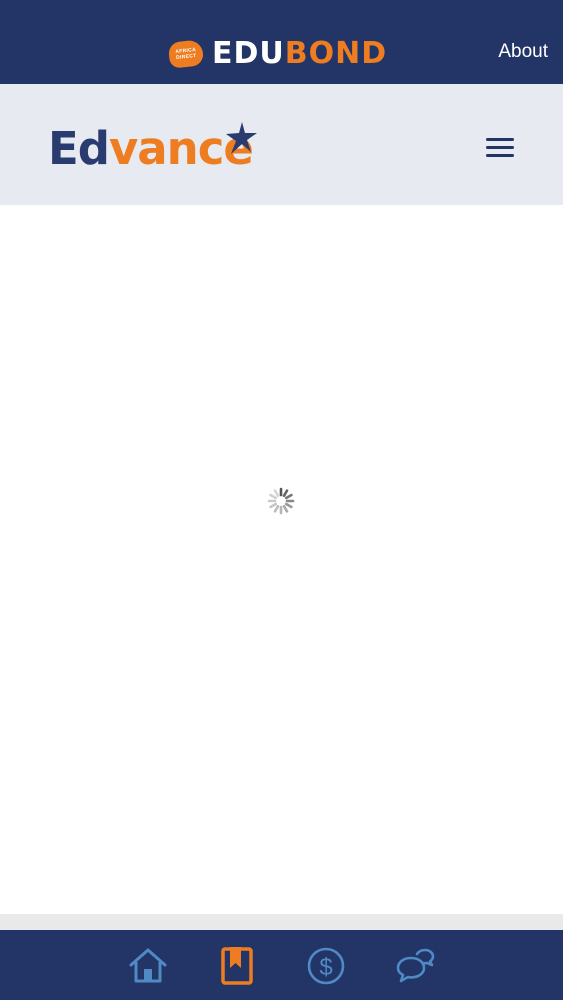 The image size is (563, 1000). I want to click on loading-spinner-icon, so click(281, 501).